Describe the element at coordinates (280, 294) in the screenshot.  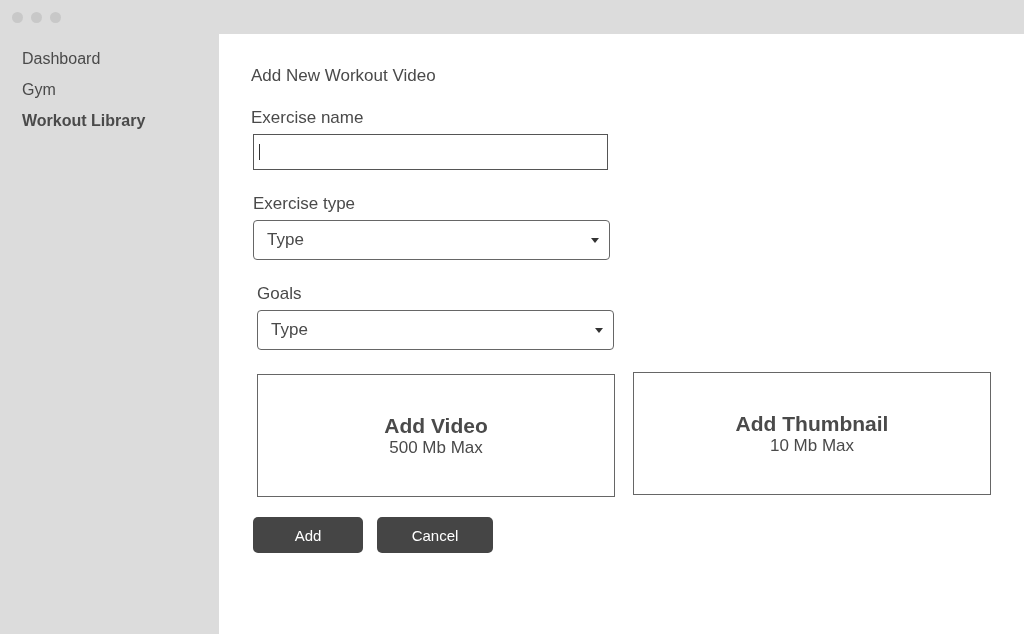
I see `field-label: Goals` at that location.